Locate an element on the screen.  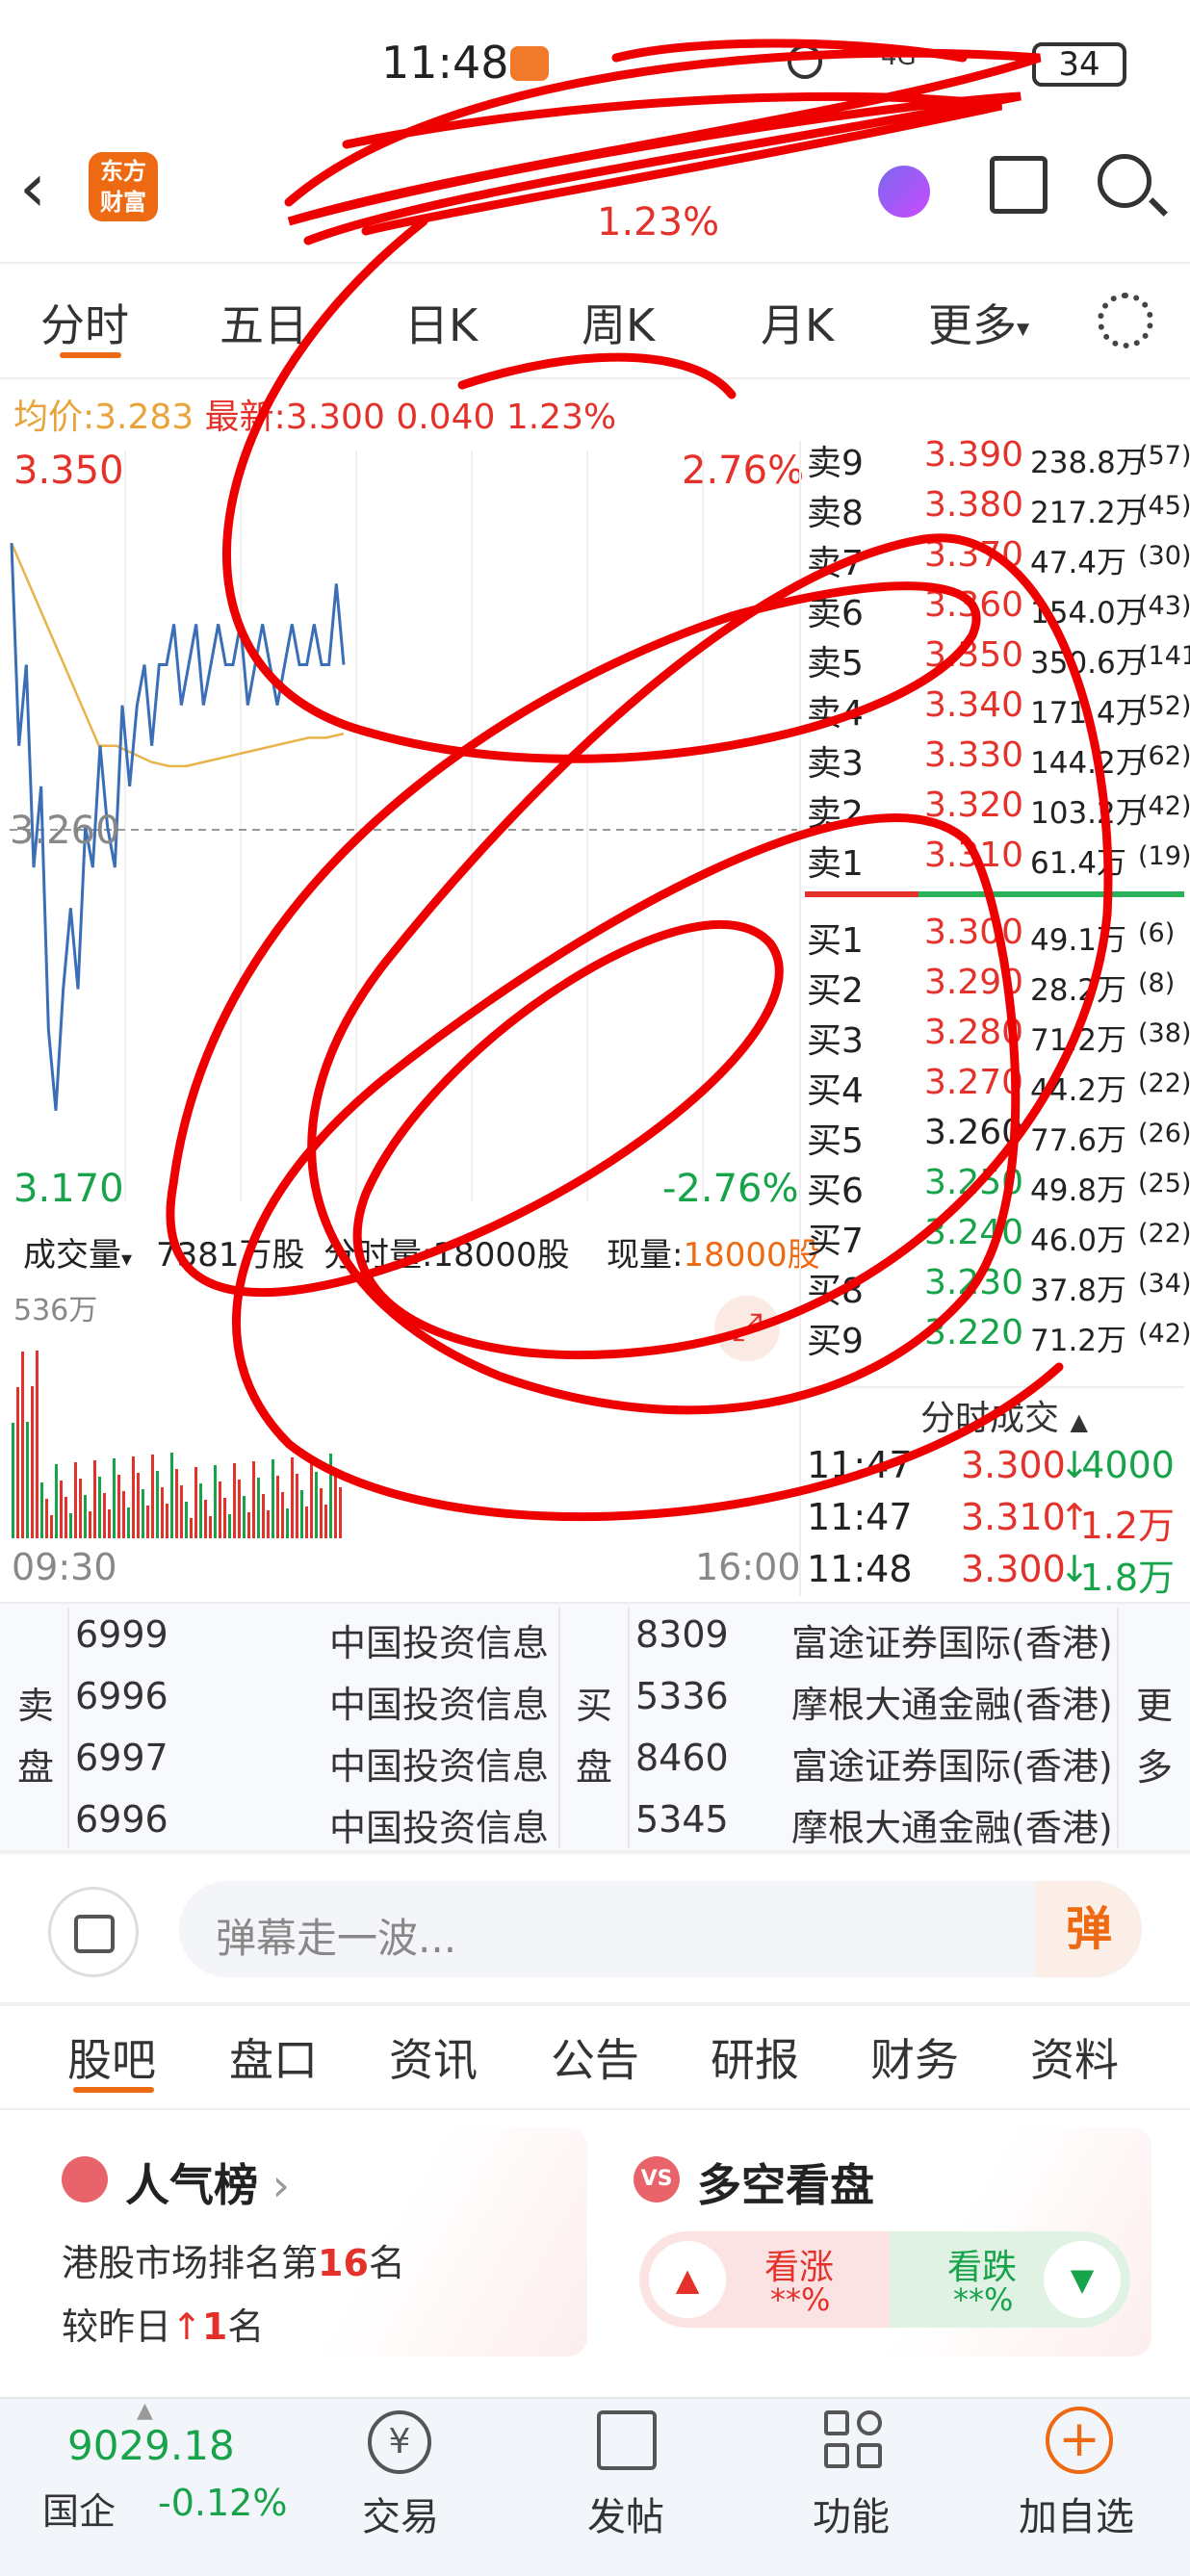
broker-name: 摩根大通金融(香港) is located at coordinates (952, 1828).